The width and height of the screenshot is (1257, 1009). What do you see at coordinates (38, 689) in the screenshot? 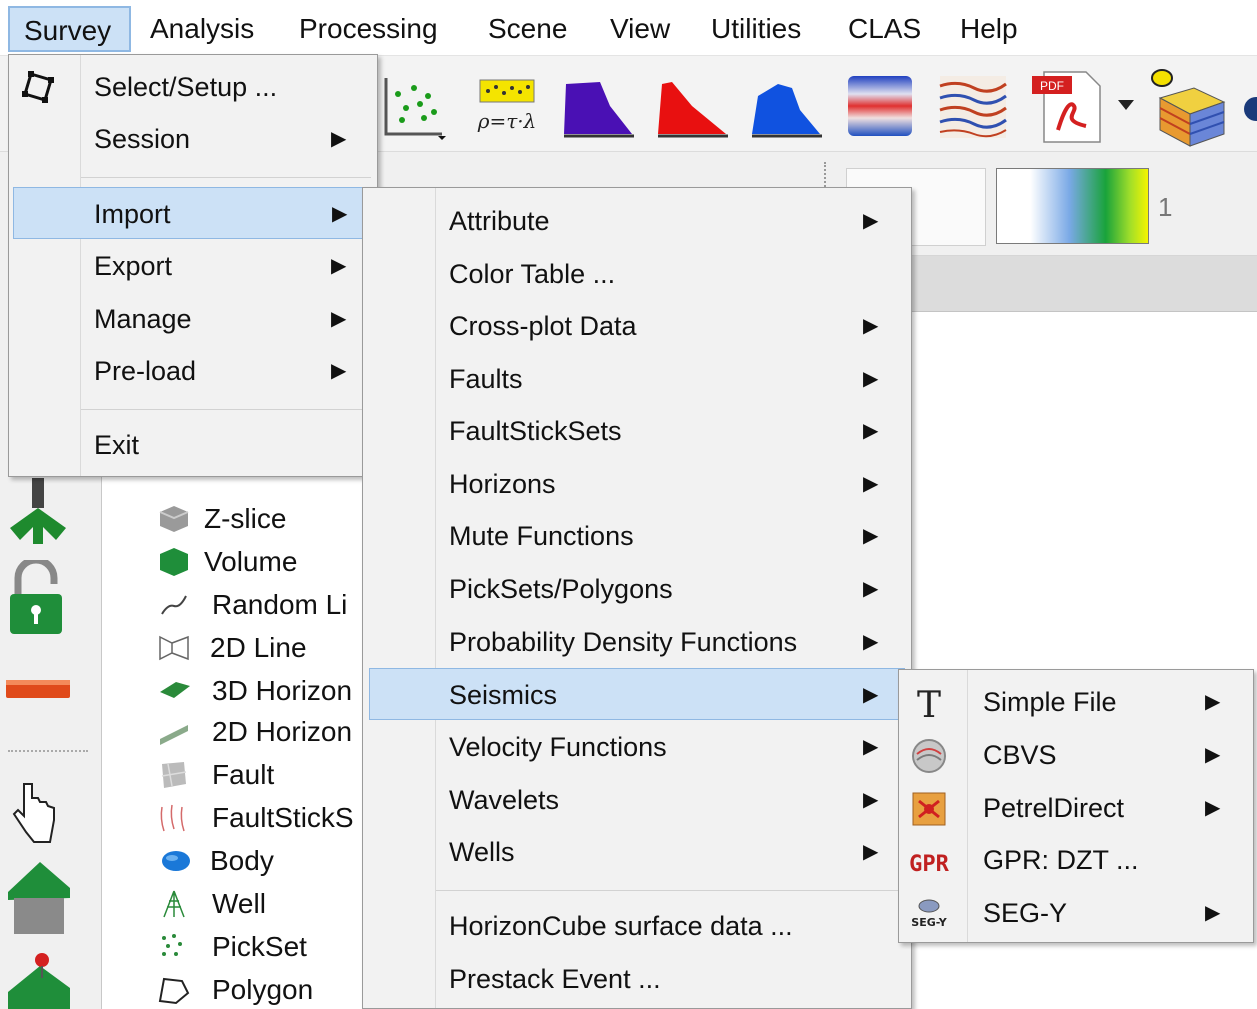
I see `red-bar-icon` at bounding box center [38, 689].